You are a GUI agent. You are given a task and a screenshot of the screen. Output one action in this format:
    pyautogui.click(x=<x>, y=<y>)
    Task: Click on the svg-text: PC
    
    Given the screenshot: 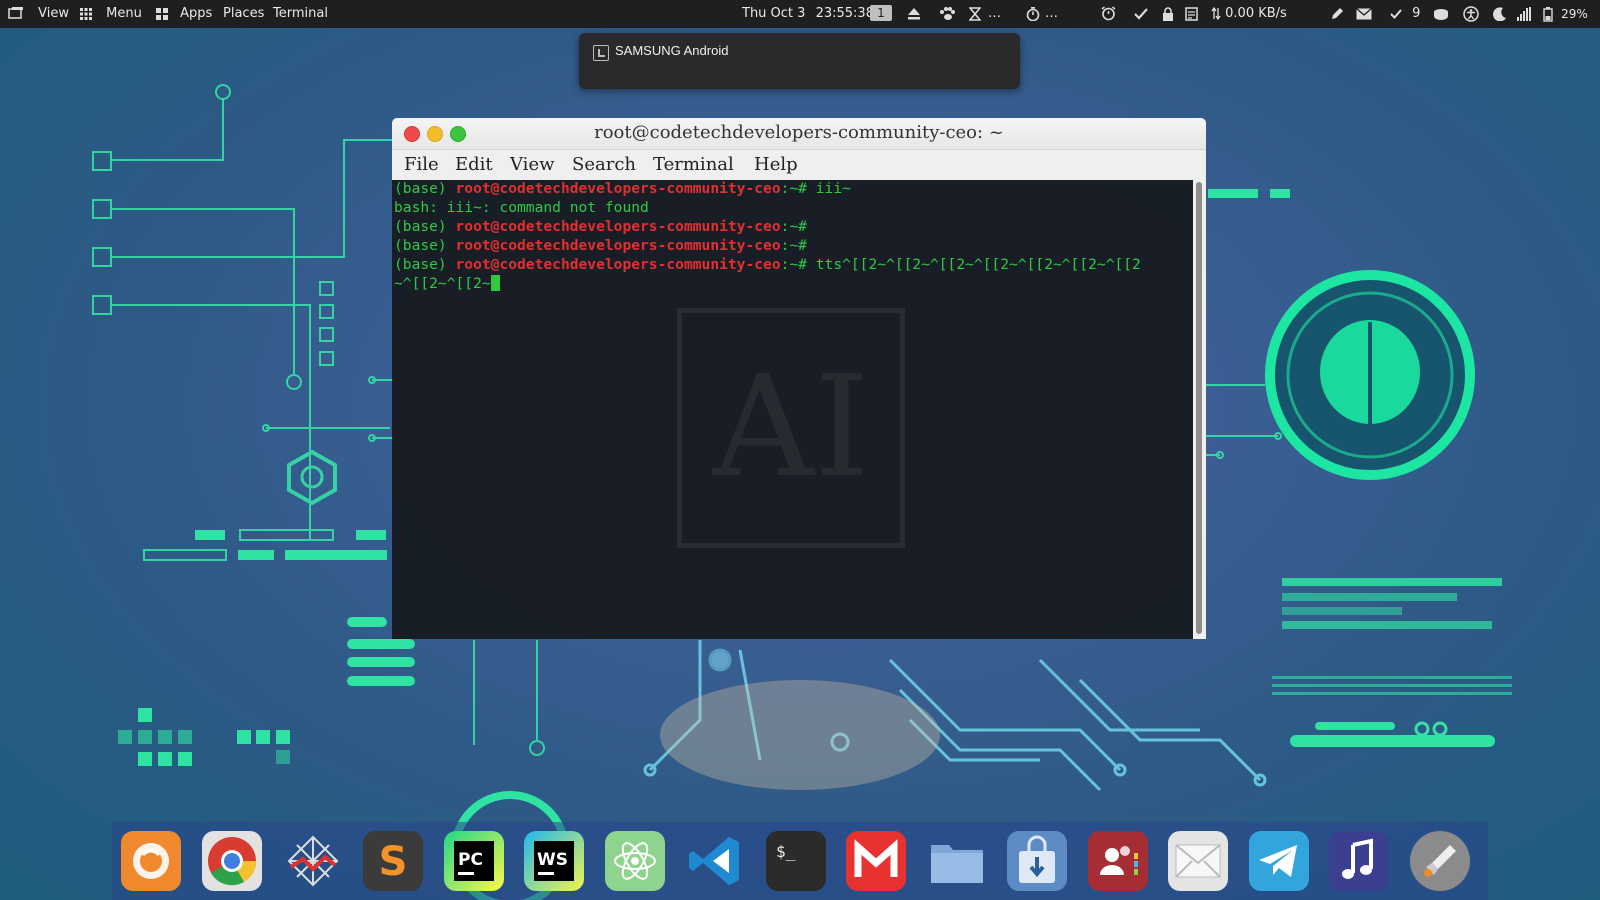 What is the action you would take?
    pyautogui.click(x=470, y=860)
    